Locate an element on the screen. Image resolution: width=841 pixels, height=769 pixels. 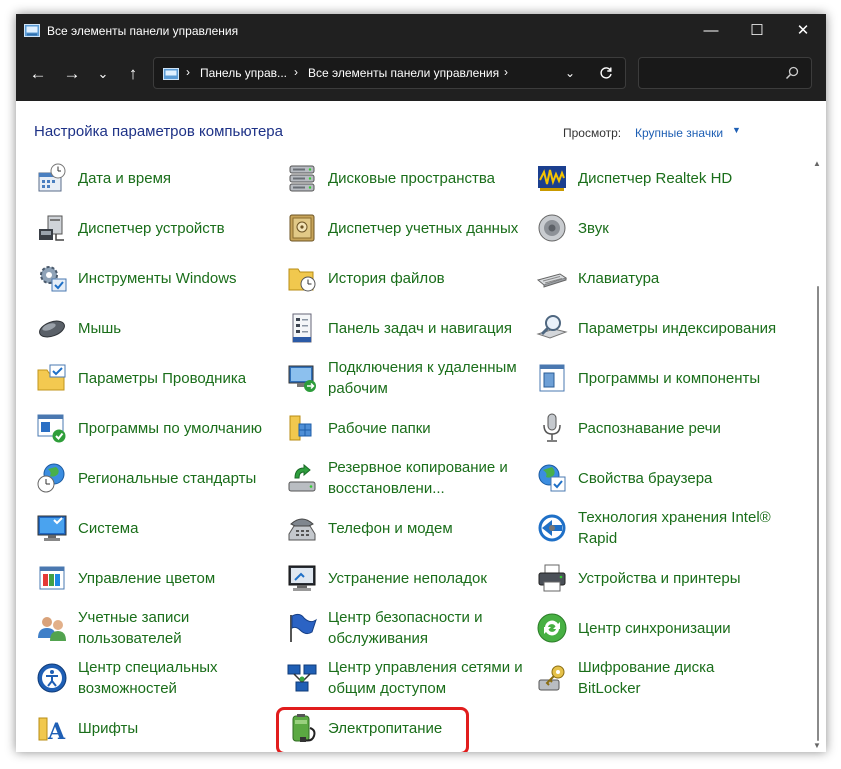
view-by-label: Просмотр: is located at coordinates (592, 133).